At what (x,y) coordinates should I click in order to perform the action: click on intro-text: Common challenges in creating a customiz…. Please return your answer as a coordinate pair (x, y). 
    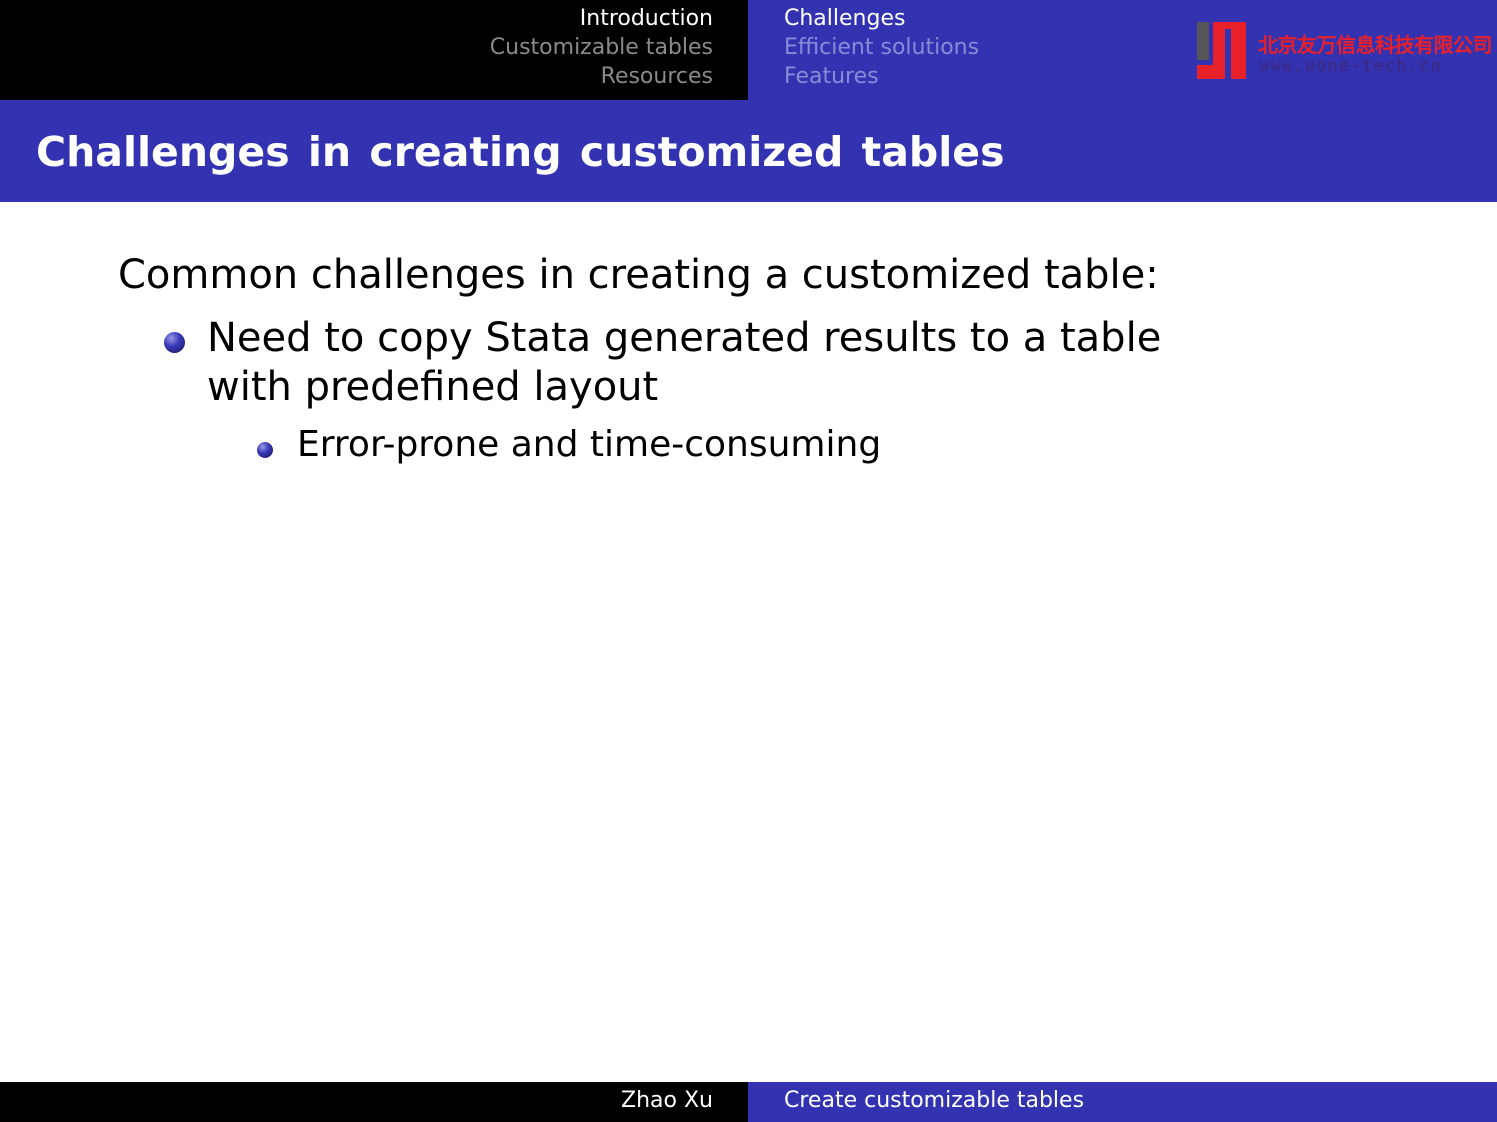
    Looking at the image, I should click on (638, 275).